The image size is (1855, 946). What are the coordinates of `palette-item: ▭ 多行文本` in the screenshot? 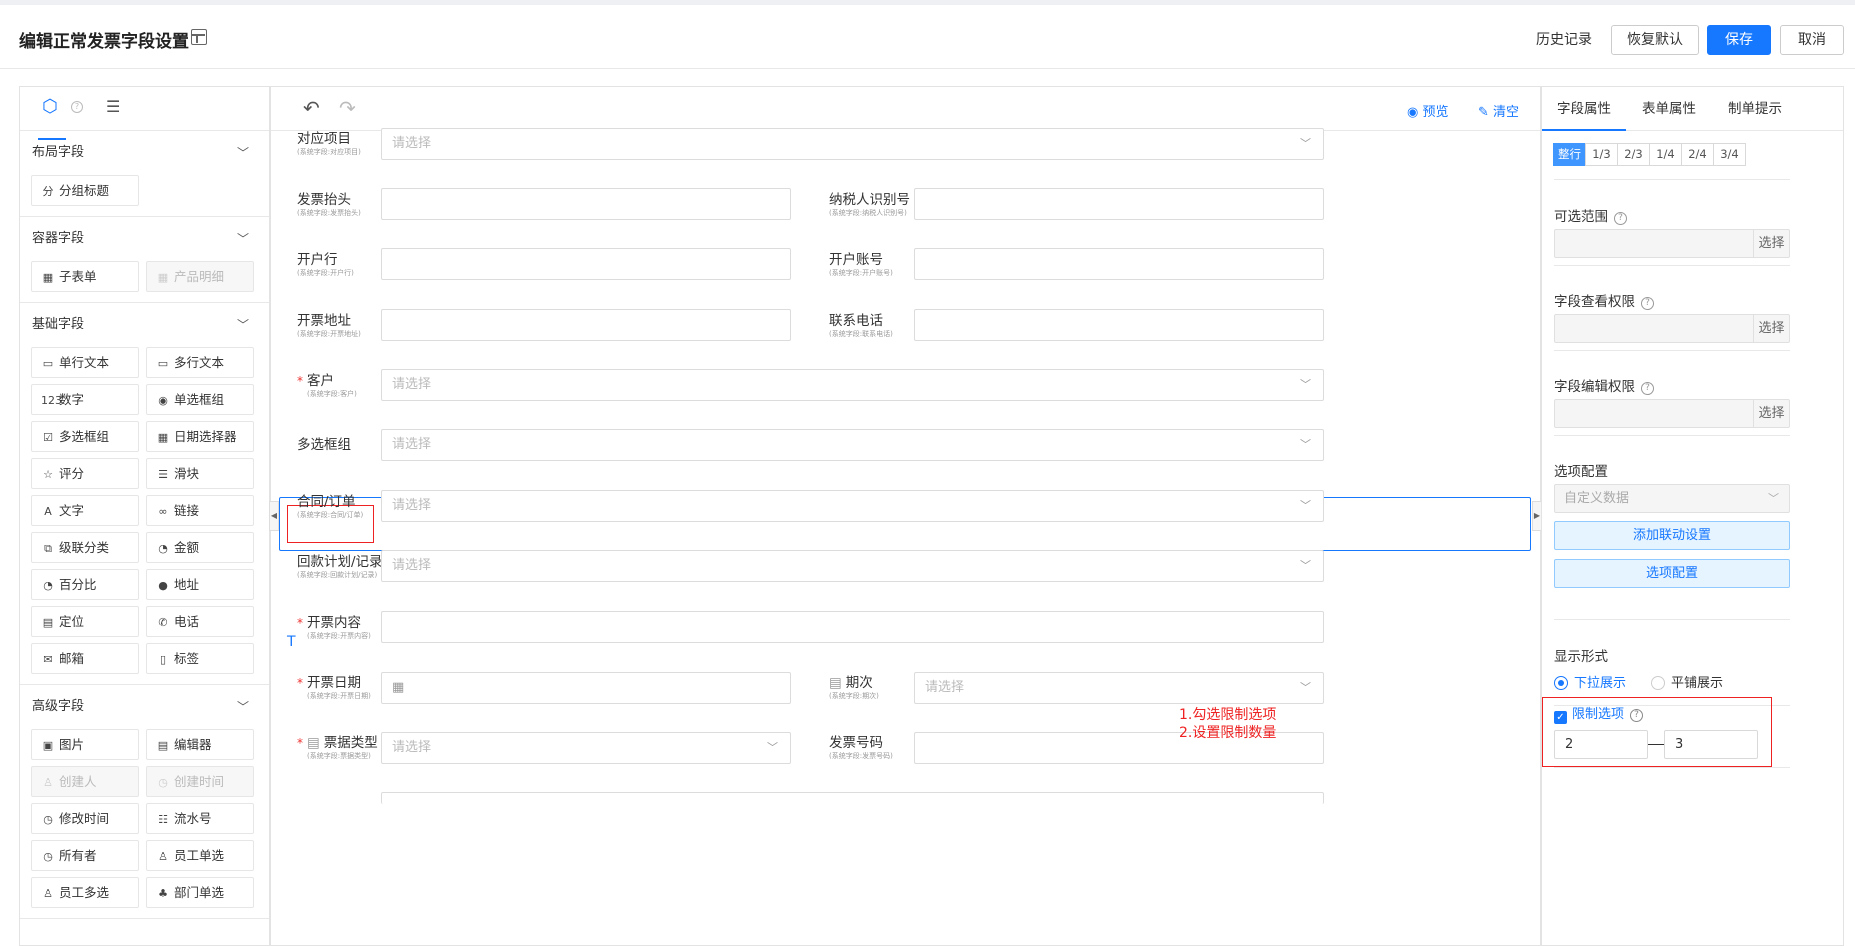 It's located at (200, 362).